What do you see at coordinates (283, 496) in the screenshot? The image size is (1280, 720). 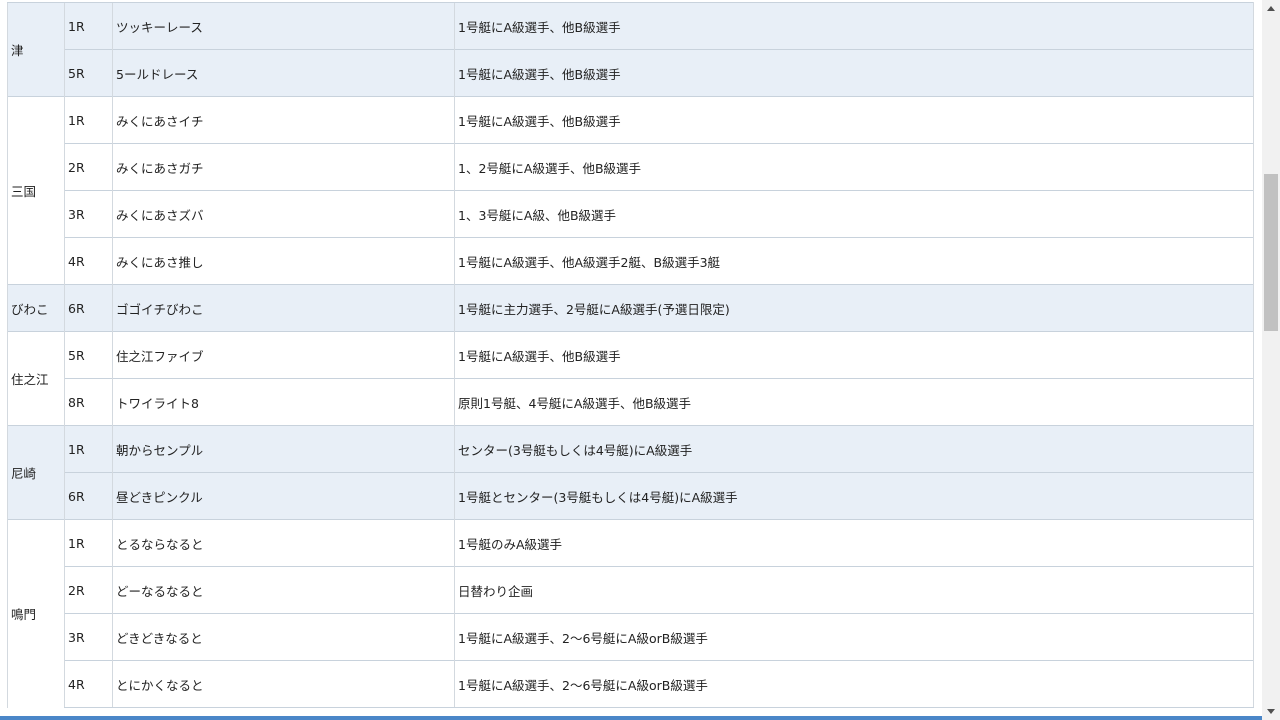 I see `race-name-cell: 昼どきピンクル` at bounding box center [283, 496].